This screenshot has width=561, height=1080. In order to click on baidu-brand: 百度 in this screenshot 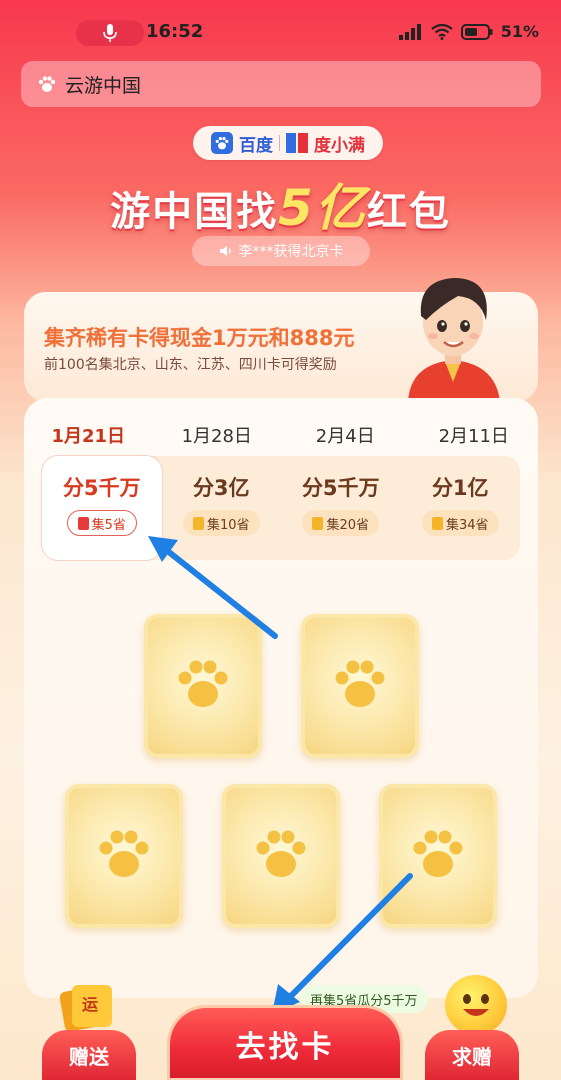, I will do `click(256, 145)`.